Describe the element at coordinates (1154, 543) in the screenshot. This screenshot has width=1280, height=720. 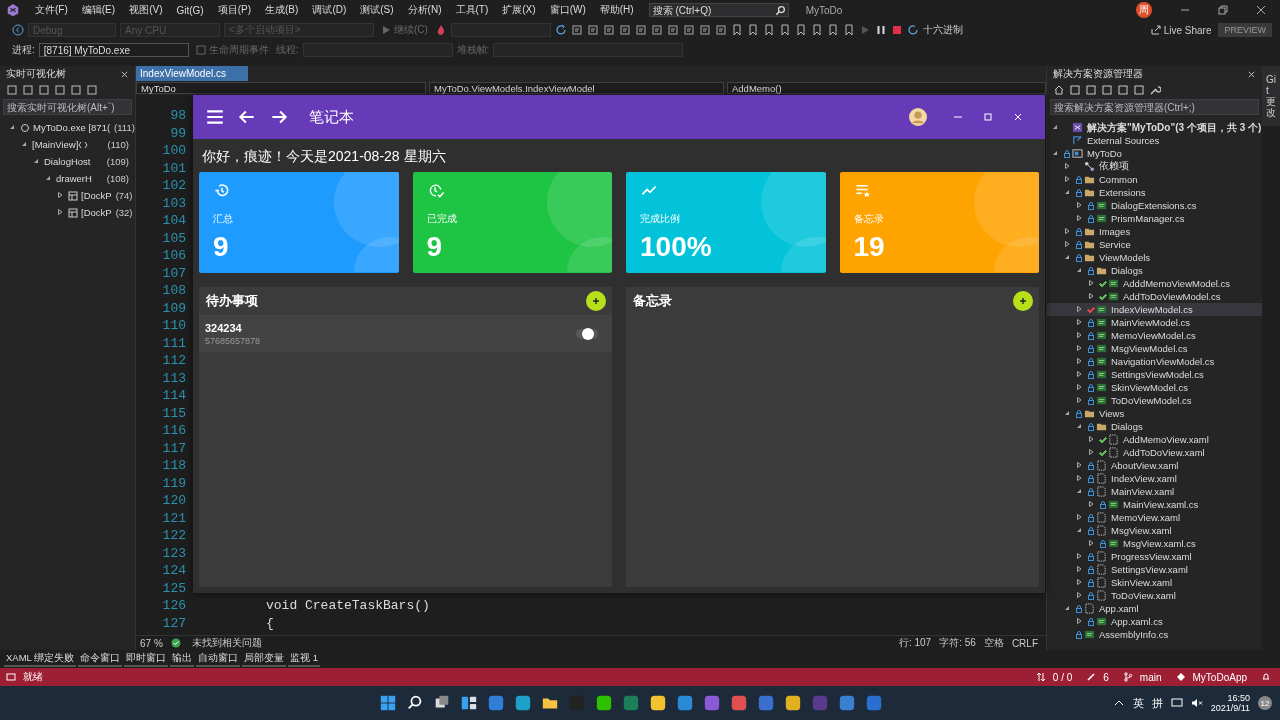
I see `tree-item: MsgView.xaml.cs` at that location.